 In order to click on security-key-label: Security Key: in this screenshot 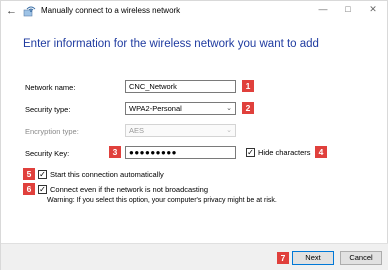, I will do `click(47, 153)`.